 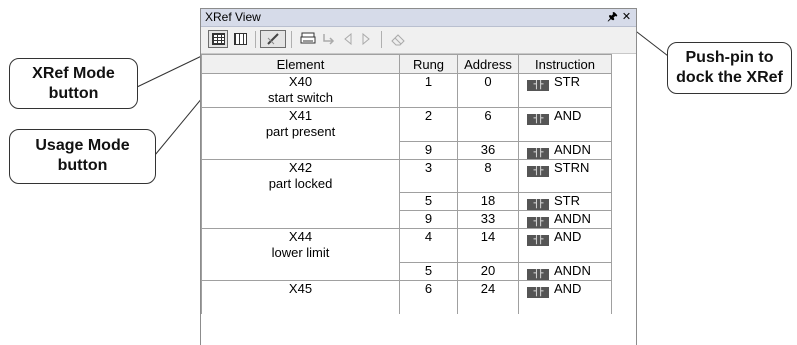 What do you see at coordinates (82, 165) in the screenshot?
I see `callout-text-line: button` at bounding box center [82, 165].